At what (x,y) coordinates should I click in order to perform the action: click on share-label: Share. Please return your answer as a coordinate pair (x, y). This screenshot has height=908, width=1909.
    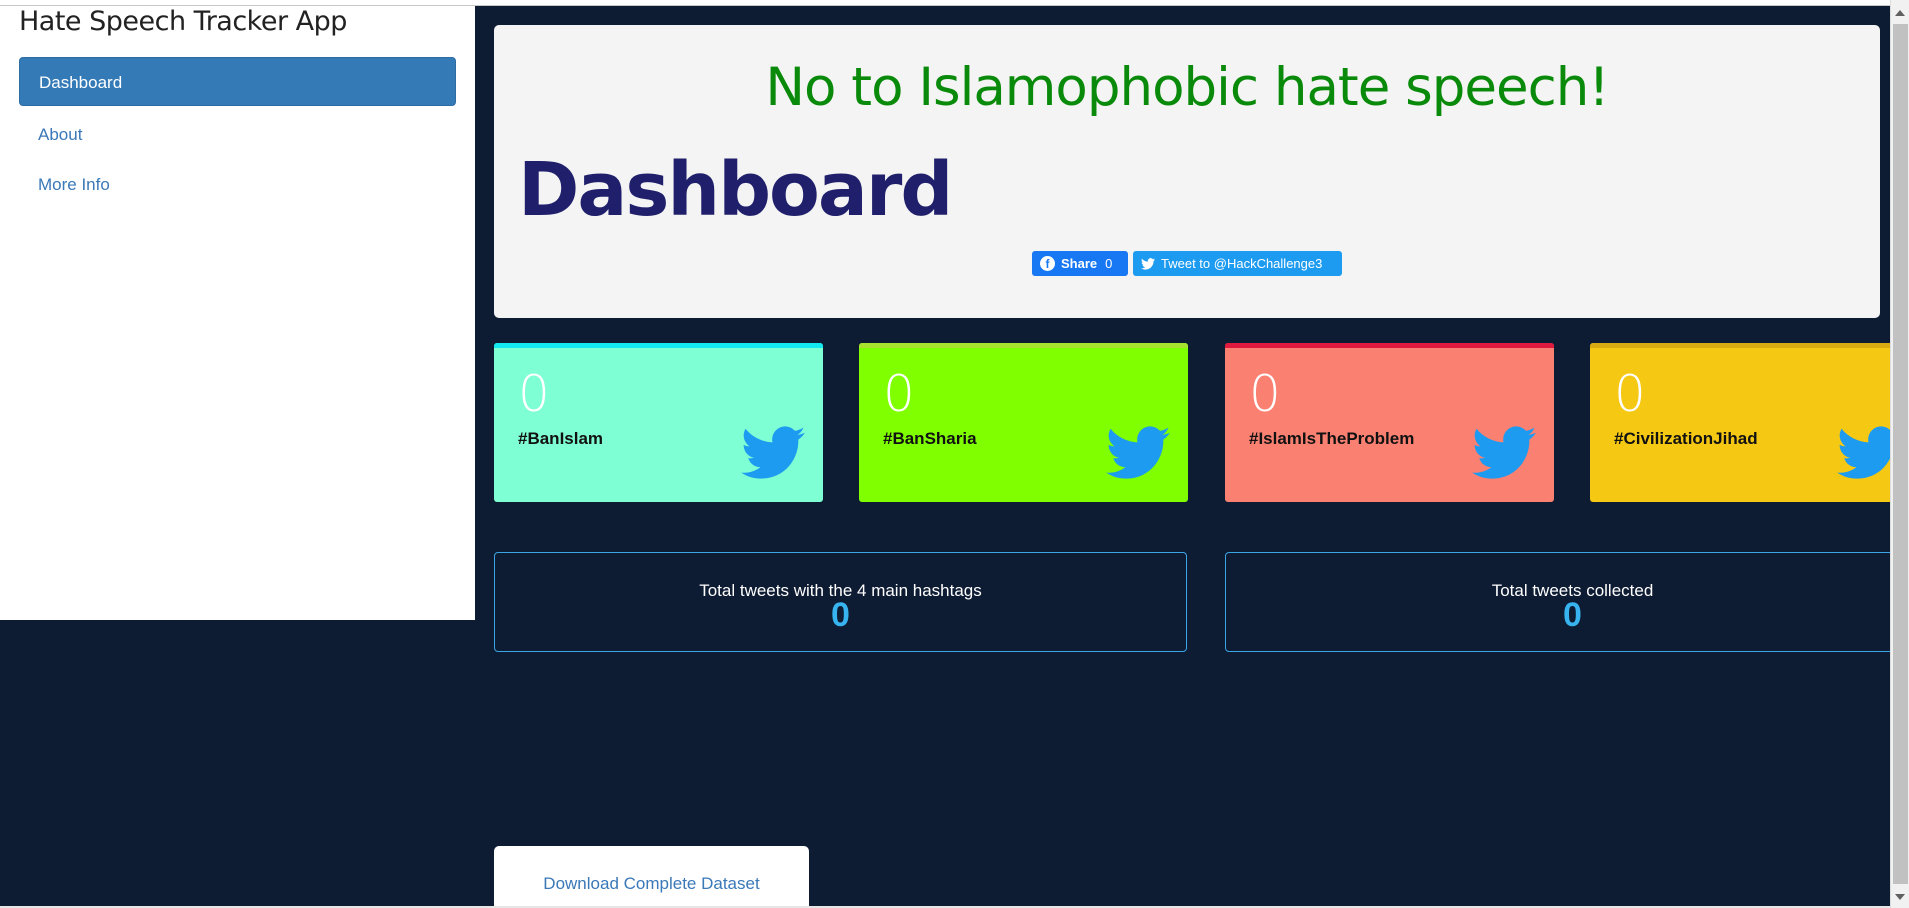
    Looking at the image, I should click on (1079, 263).